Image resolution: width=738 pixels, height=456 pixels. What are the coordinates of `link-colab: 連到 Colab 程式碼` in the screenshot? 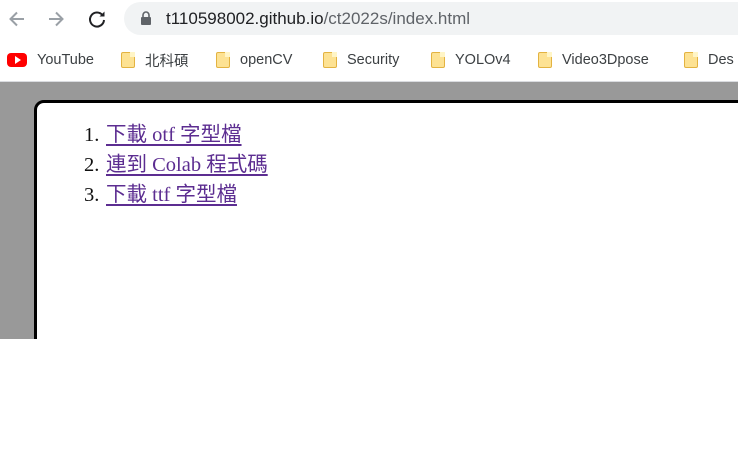 It's located at (187, 165).